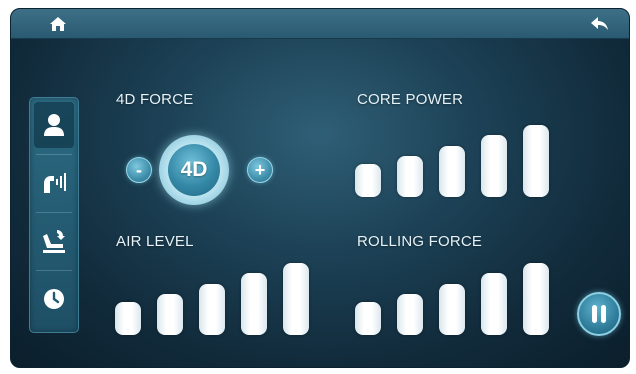 Image resolution: width=636 pixels, height=374 pixels. I want to click on air-level-label: AIR LEVEL, so click(155, 241).